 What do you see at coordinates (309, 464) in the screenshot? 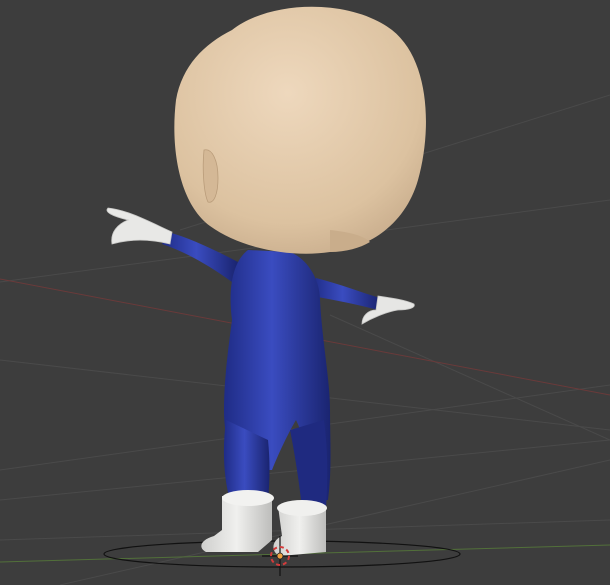
I see `right-leg` at bounding box center [309, 464].